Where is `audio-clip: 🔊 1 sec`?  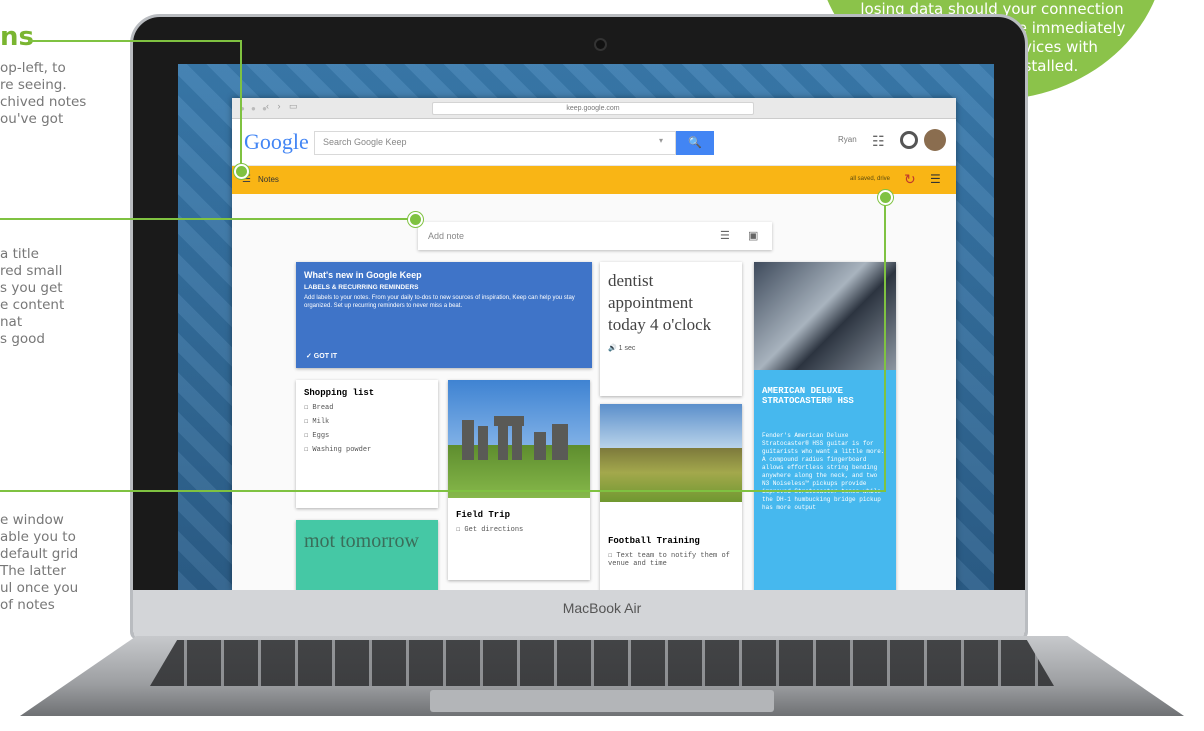 audio-clip: 🔊 1 sec is located at coordinates (671, 348).